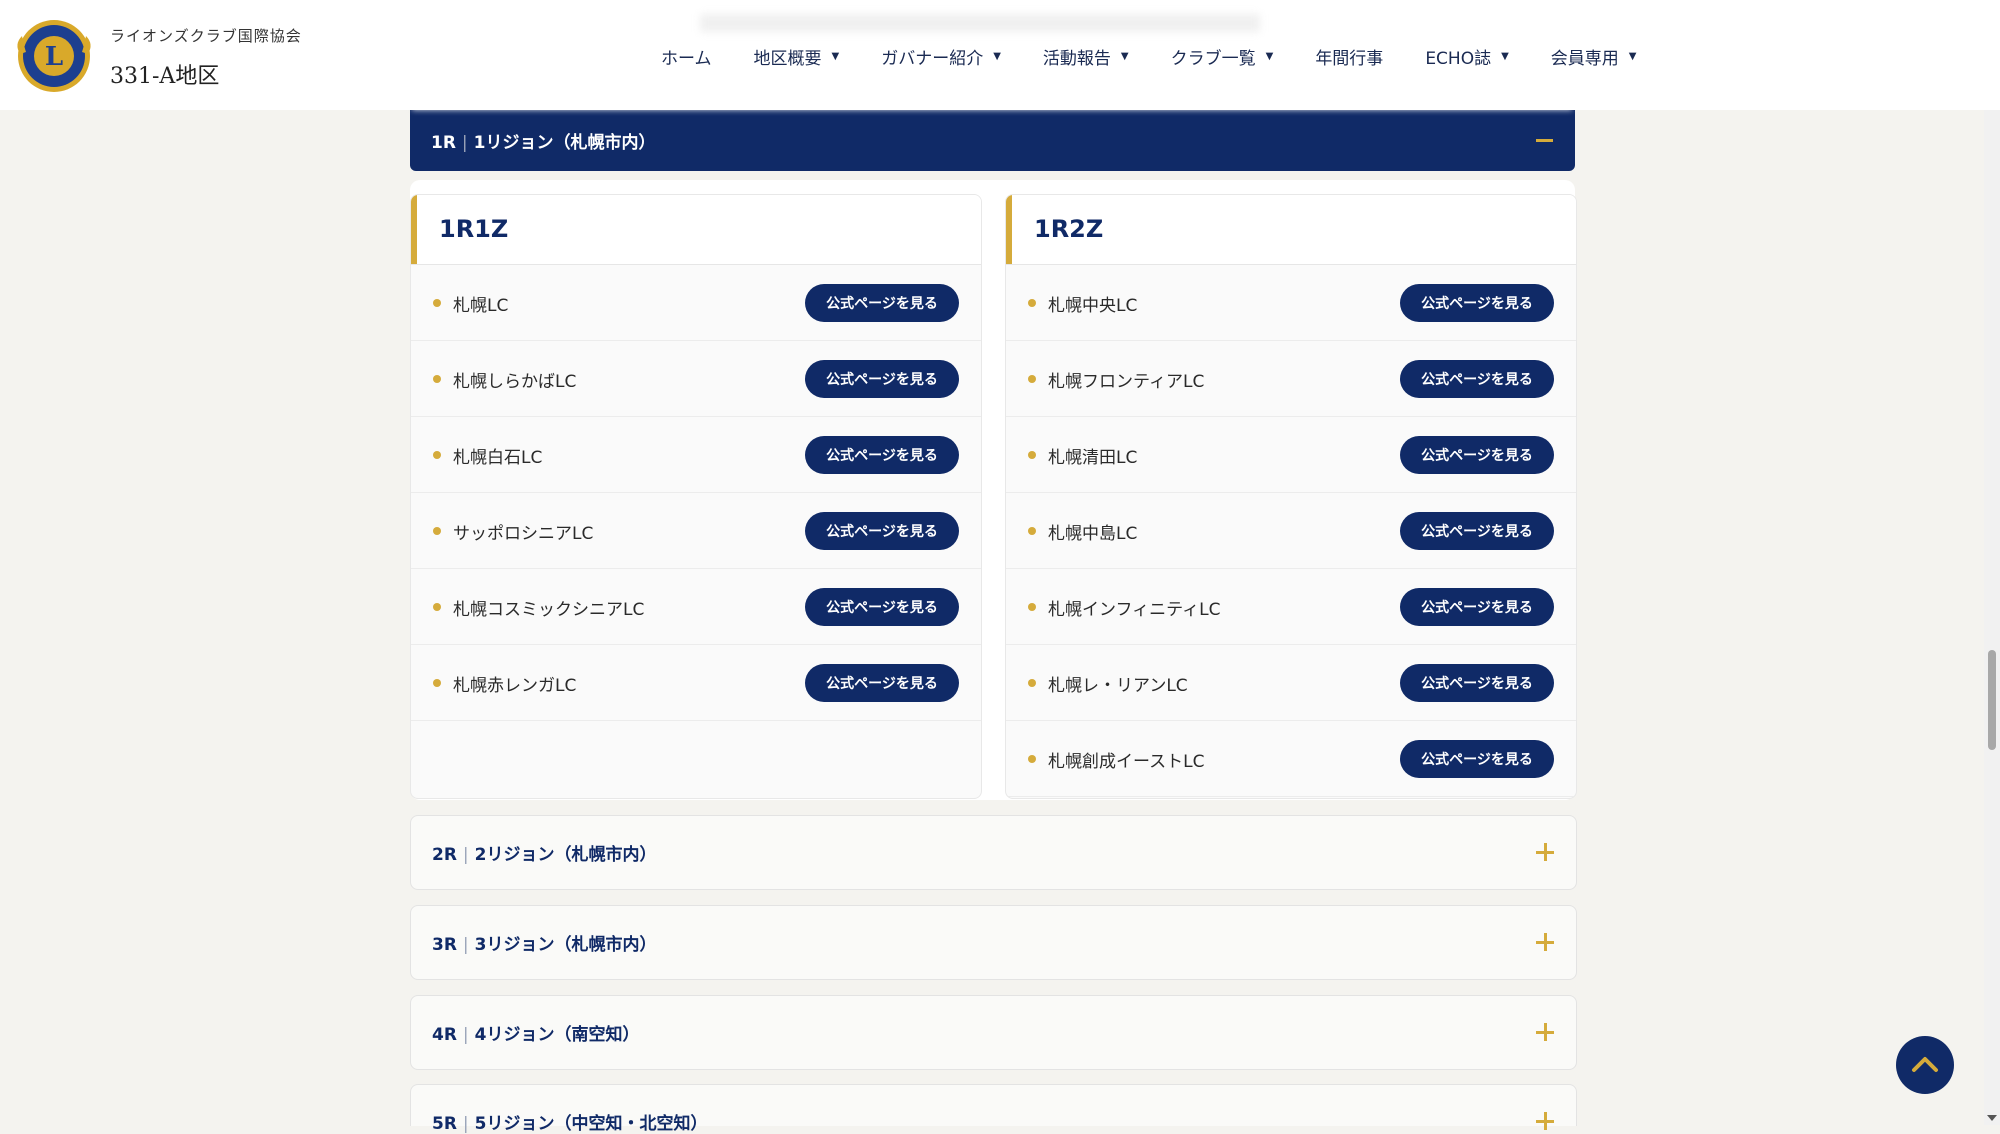  What do you see at coordinates (993, 1032) in the screenshot?
I see `region-accordion-4r: 4R | 4リジョン（南空知）` at bounding box center [993, 1032].